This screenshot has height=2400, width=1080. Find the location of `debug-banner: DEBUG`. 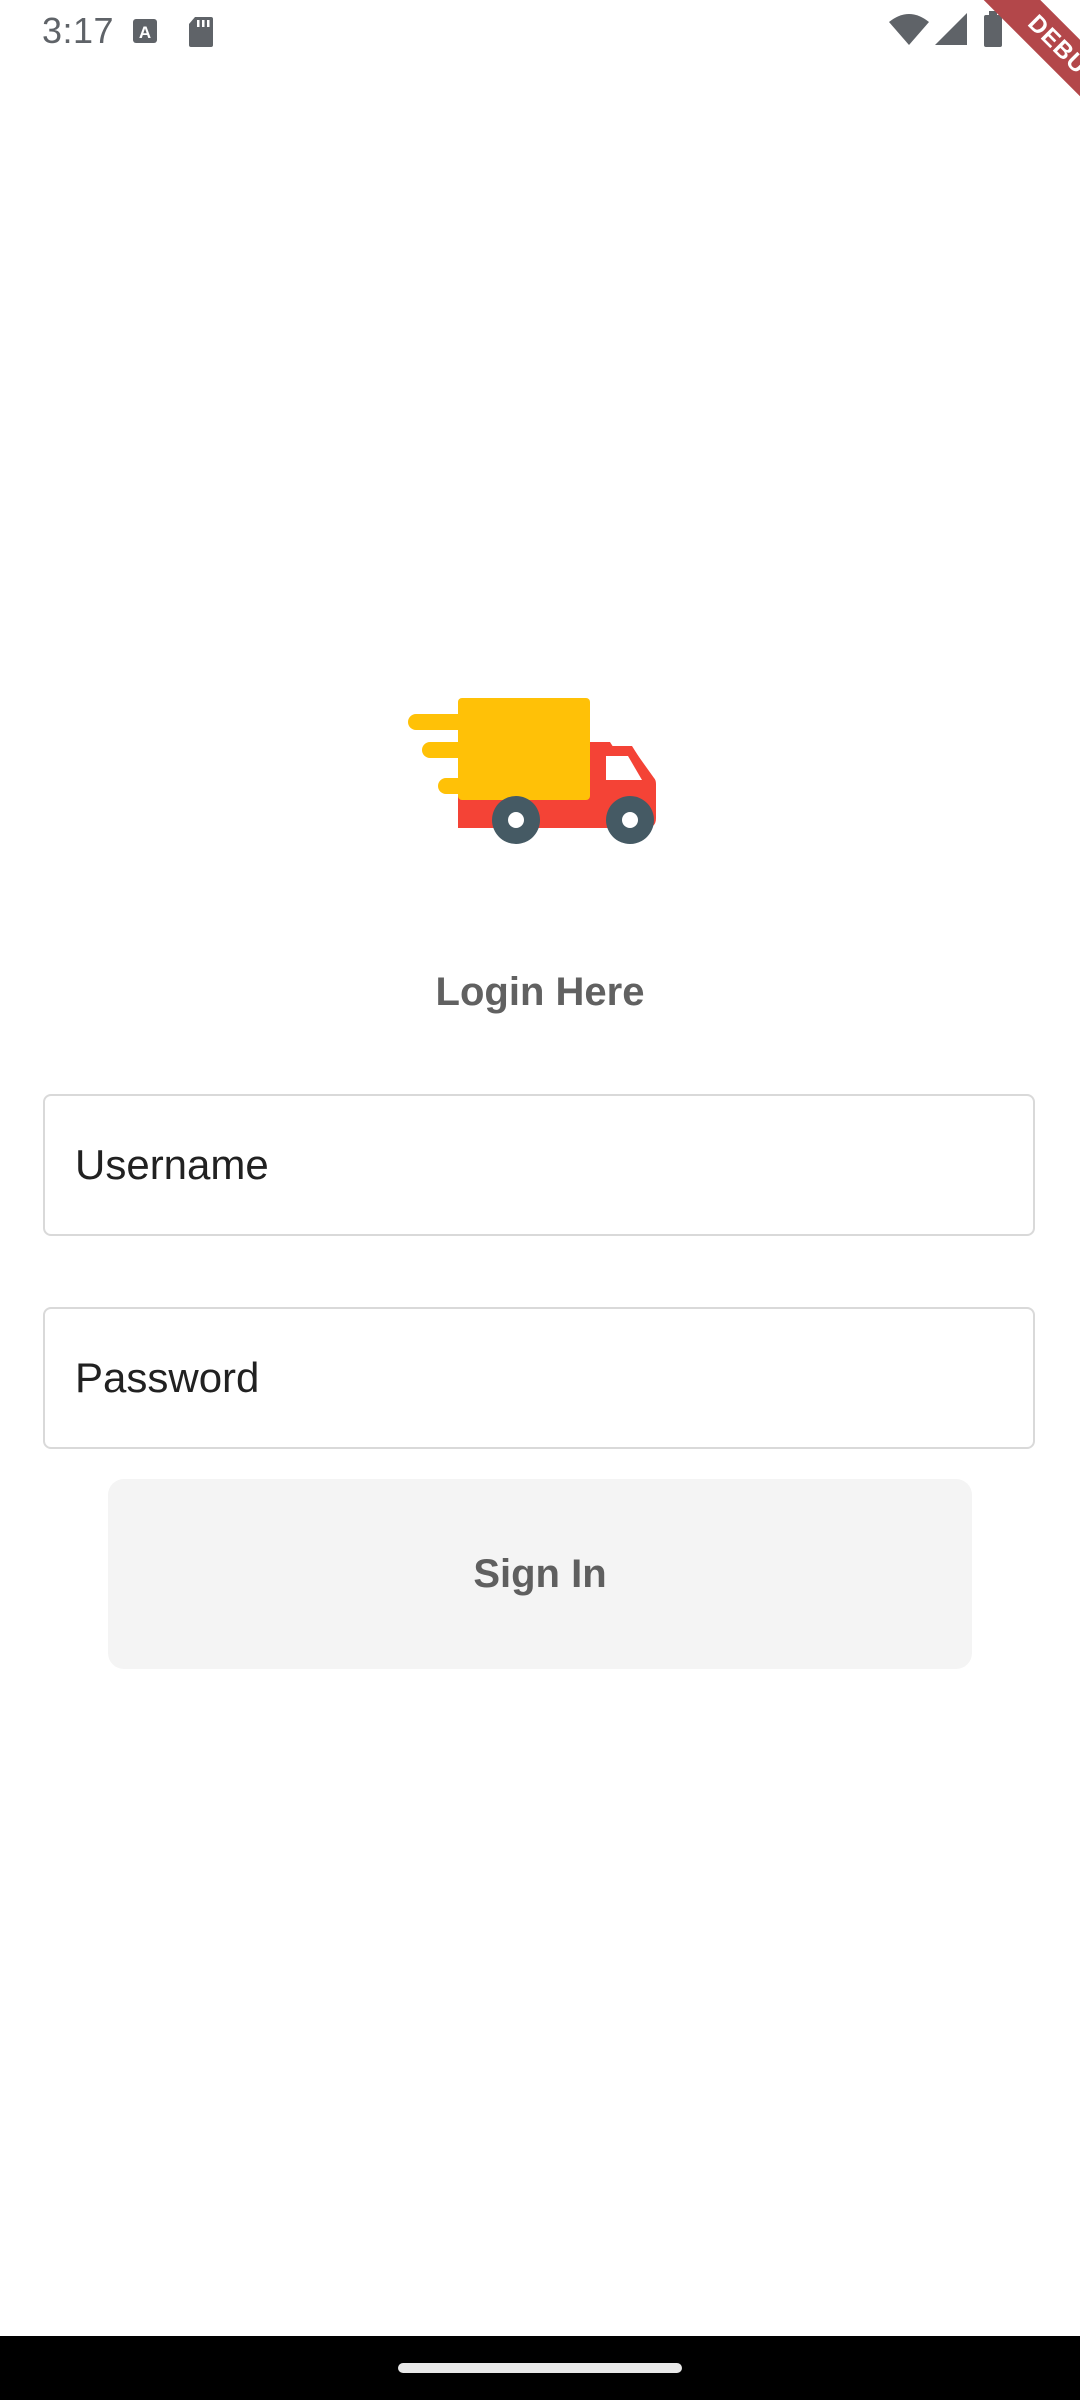

debug-banner: DEBUG is located at coordinates (1000, 80).